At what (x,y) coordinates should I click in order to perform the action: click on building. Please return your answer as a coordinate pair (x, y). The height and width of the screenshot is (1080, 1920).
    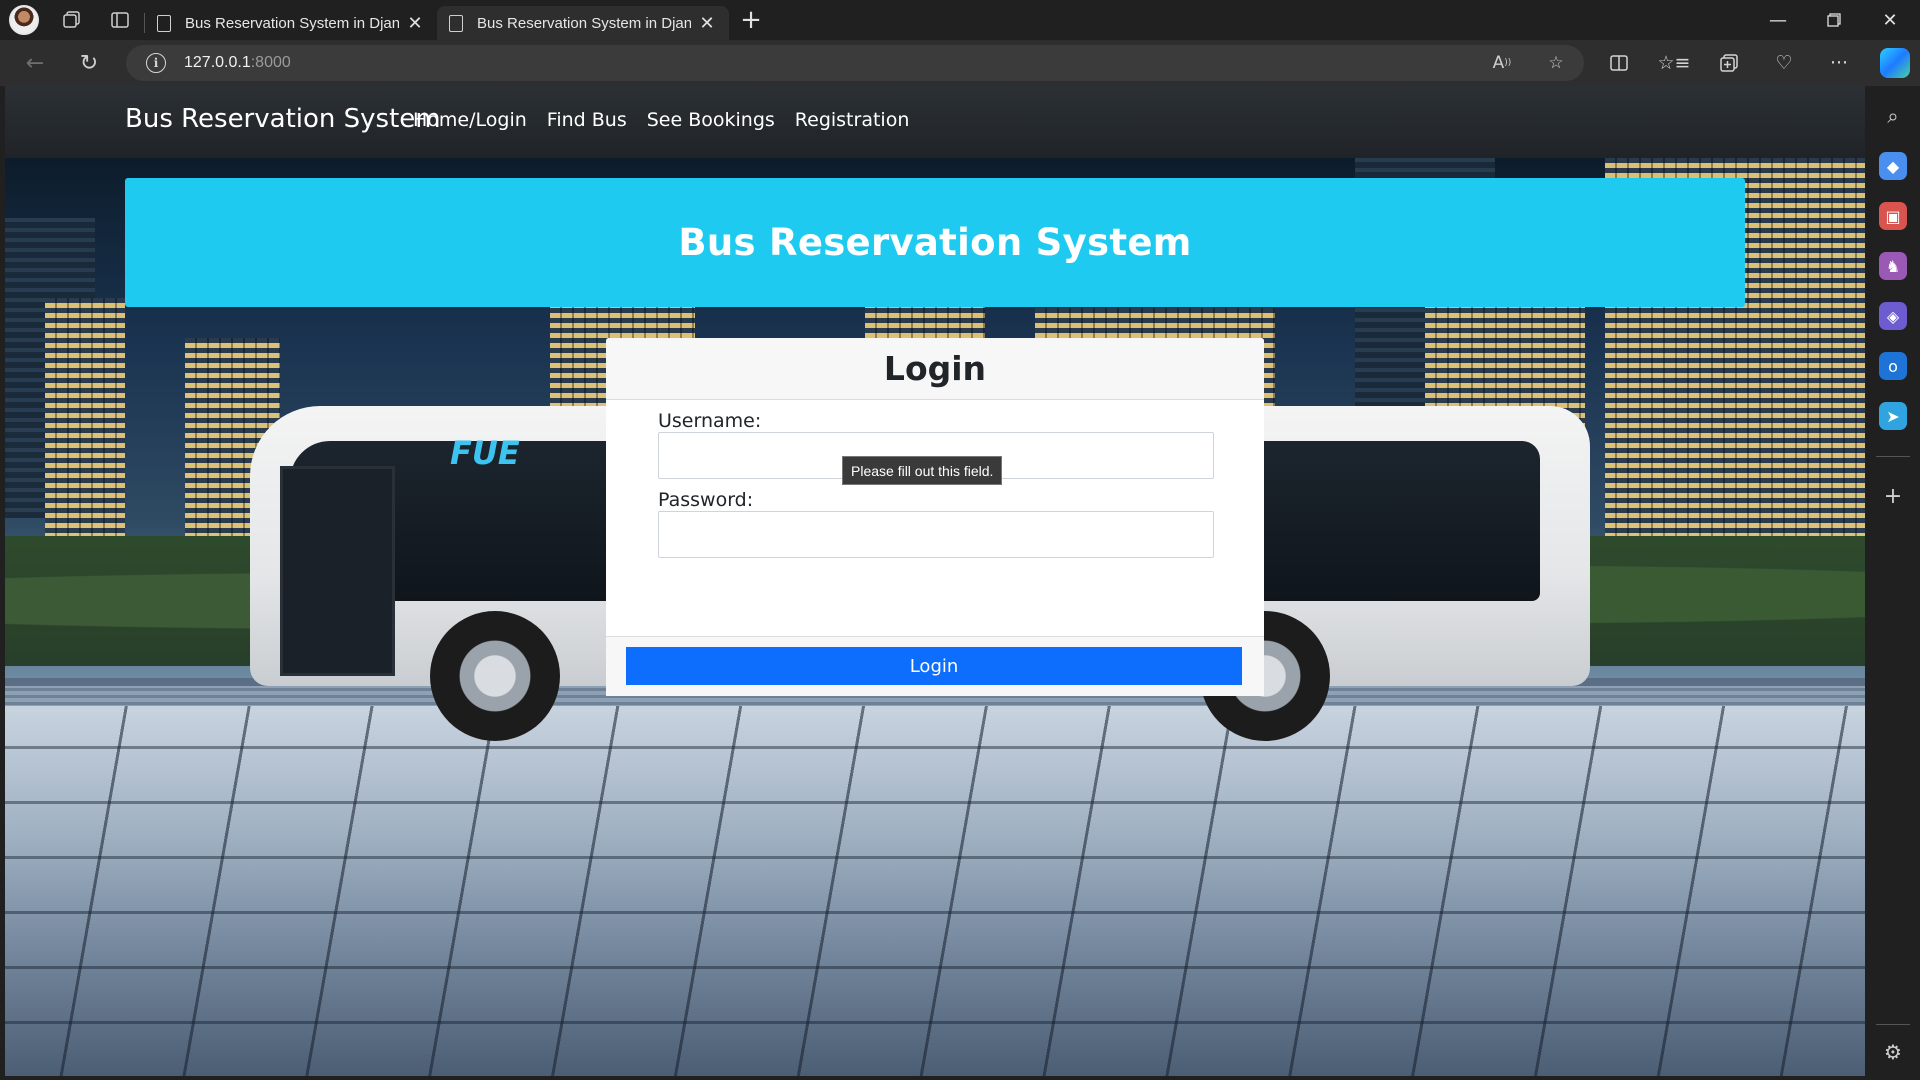
    Looking at the image, I should click on (85, 423).